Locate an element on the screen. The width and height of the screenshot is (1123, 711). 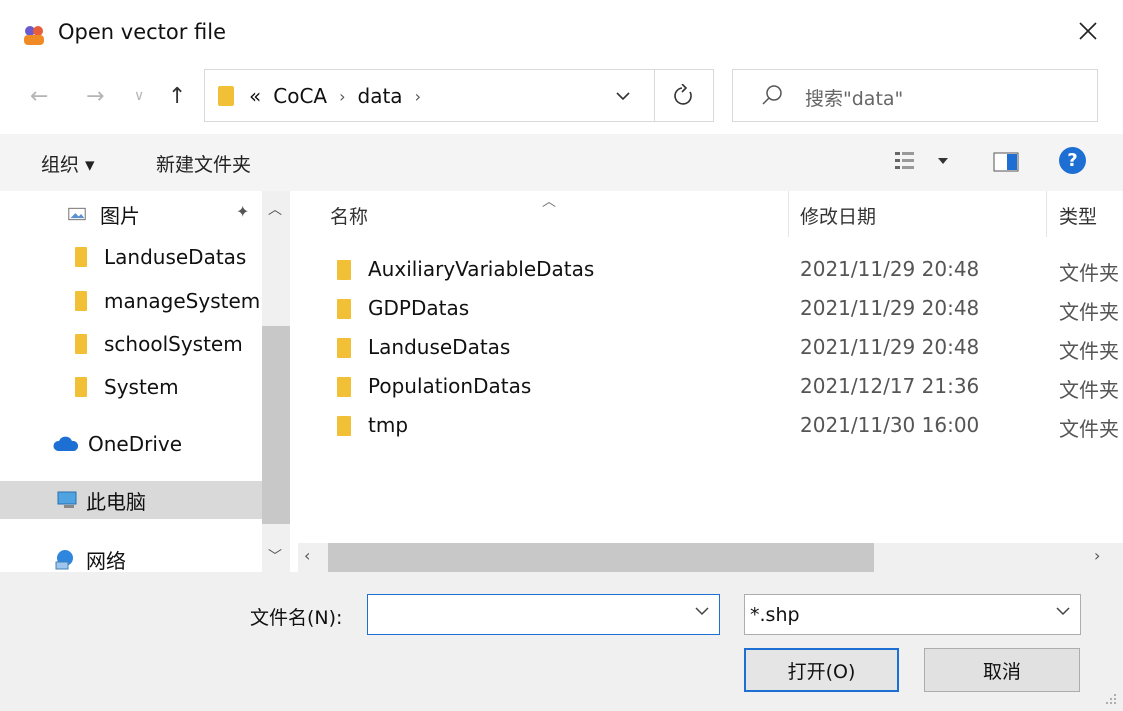
title-bar: Open vector file is located at coordinates (561, 34).